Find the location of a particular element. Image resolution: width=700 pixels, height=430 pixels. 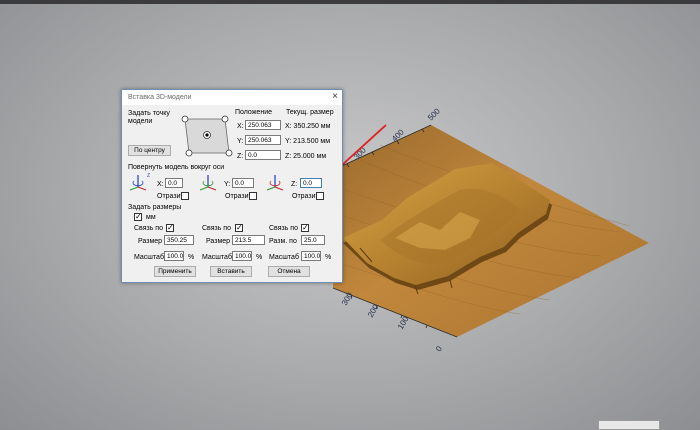

axis-x-icon is located at coordinates (138, 183).